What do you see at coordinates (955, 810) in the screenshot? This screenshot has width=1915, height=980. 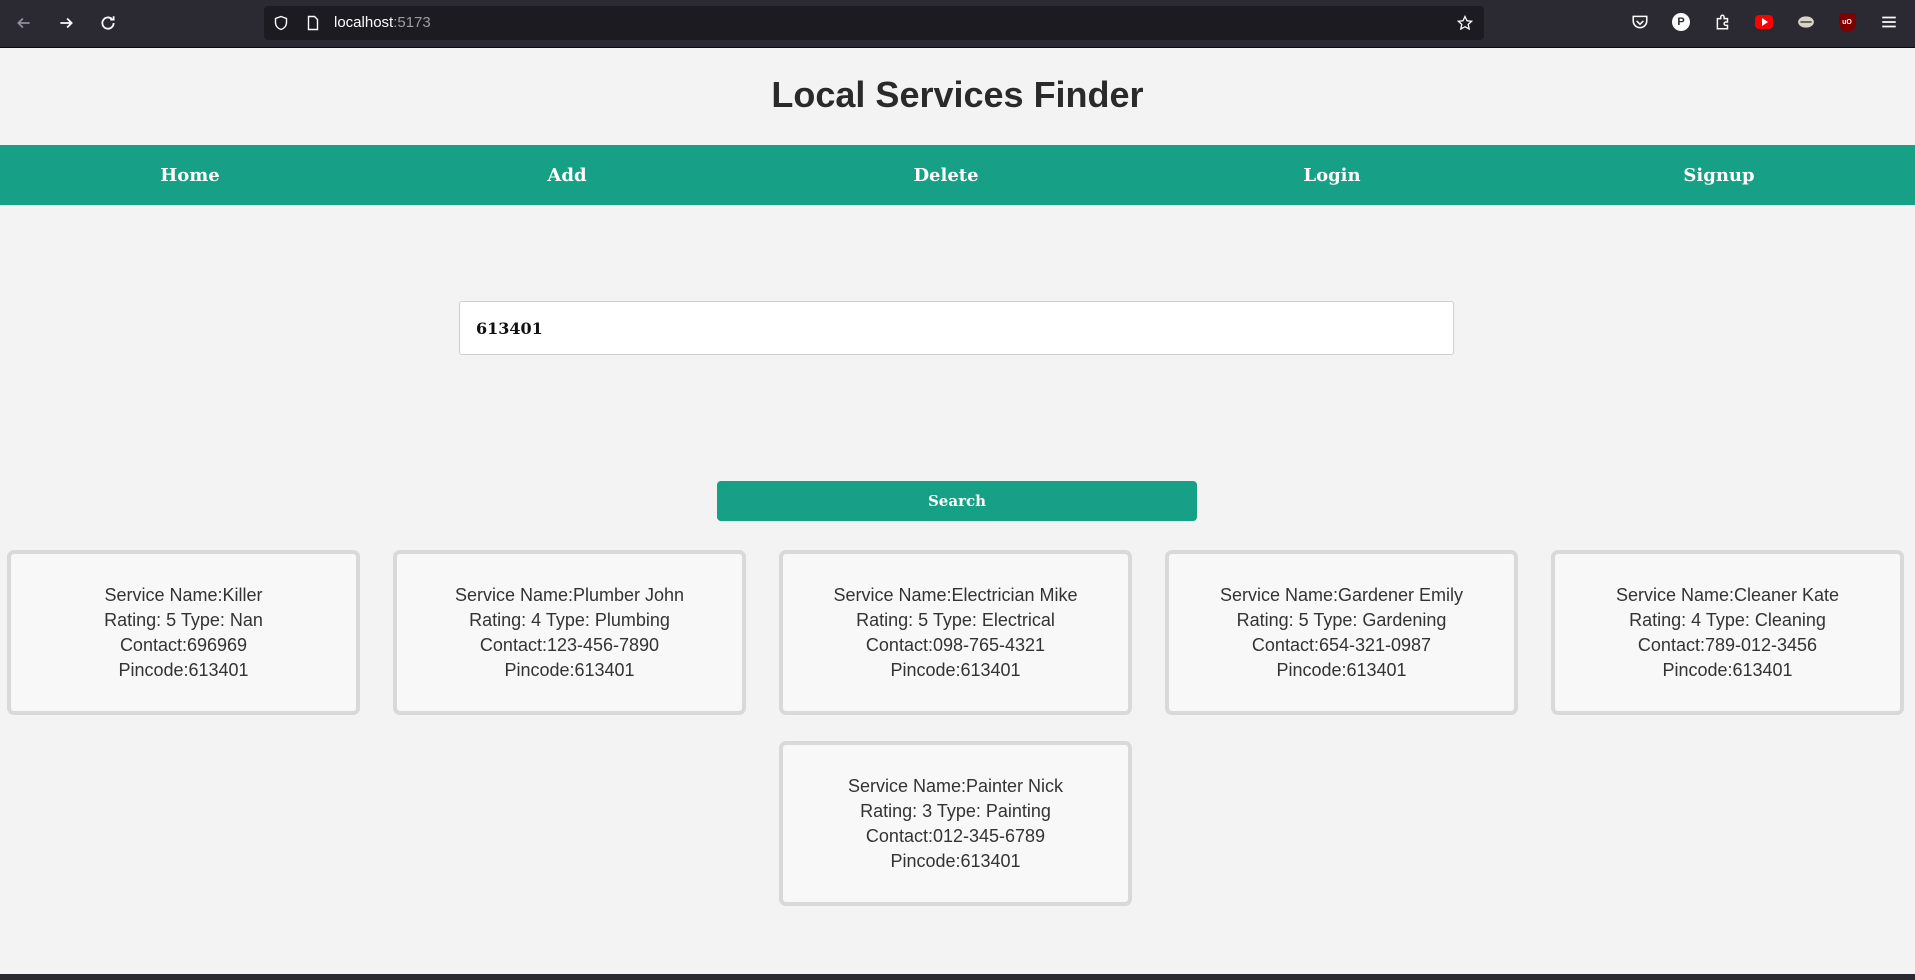 I see `service-rating-type: Rating: 3 Type: Painting` at bounding box center [955, 810].